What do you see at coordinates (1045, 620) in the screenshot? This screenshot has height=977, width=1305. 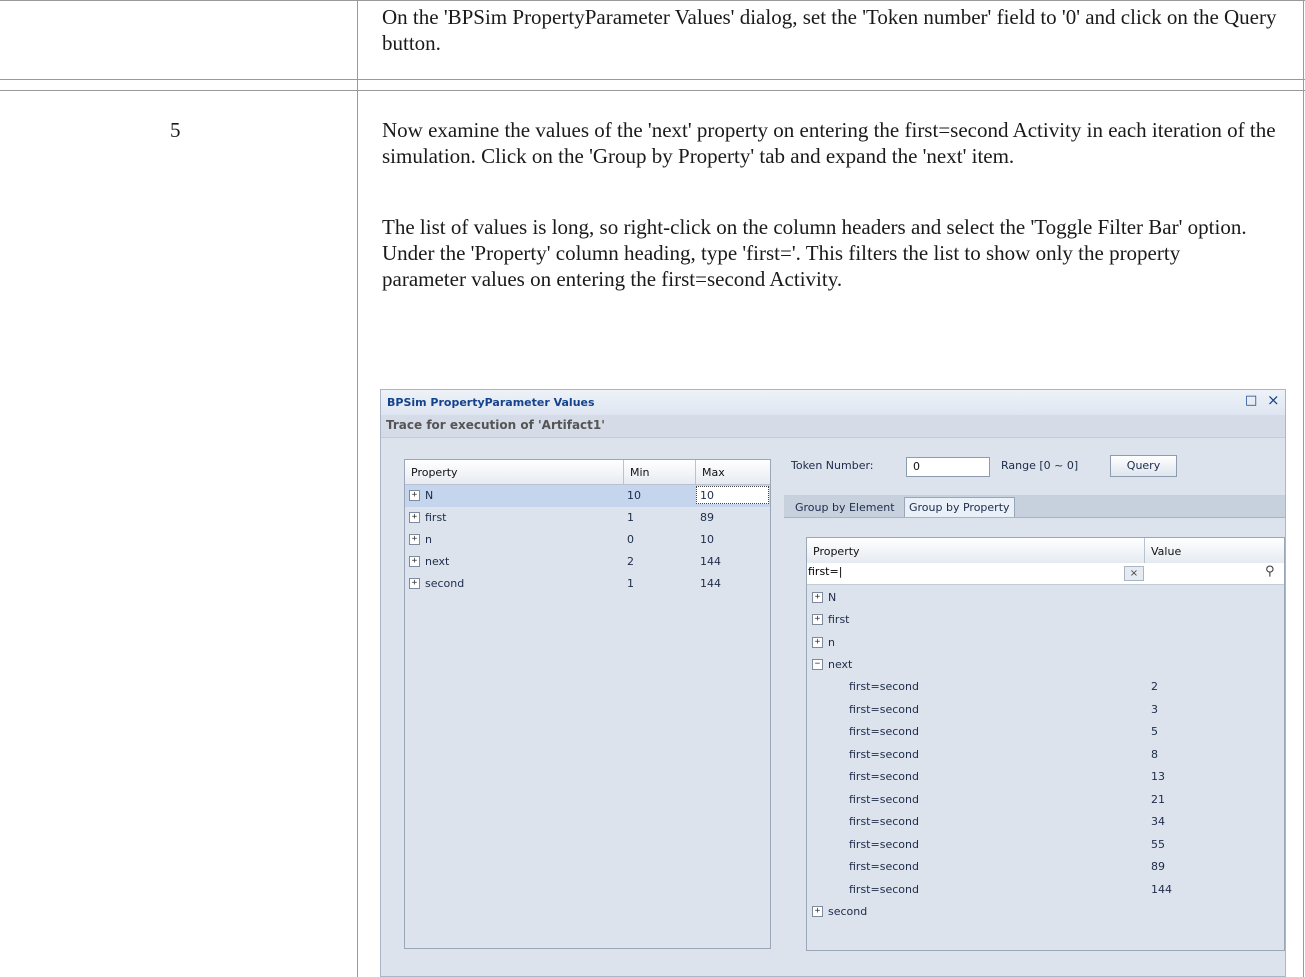 I see `group-row: + first` at bounding box center [1045, 620].